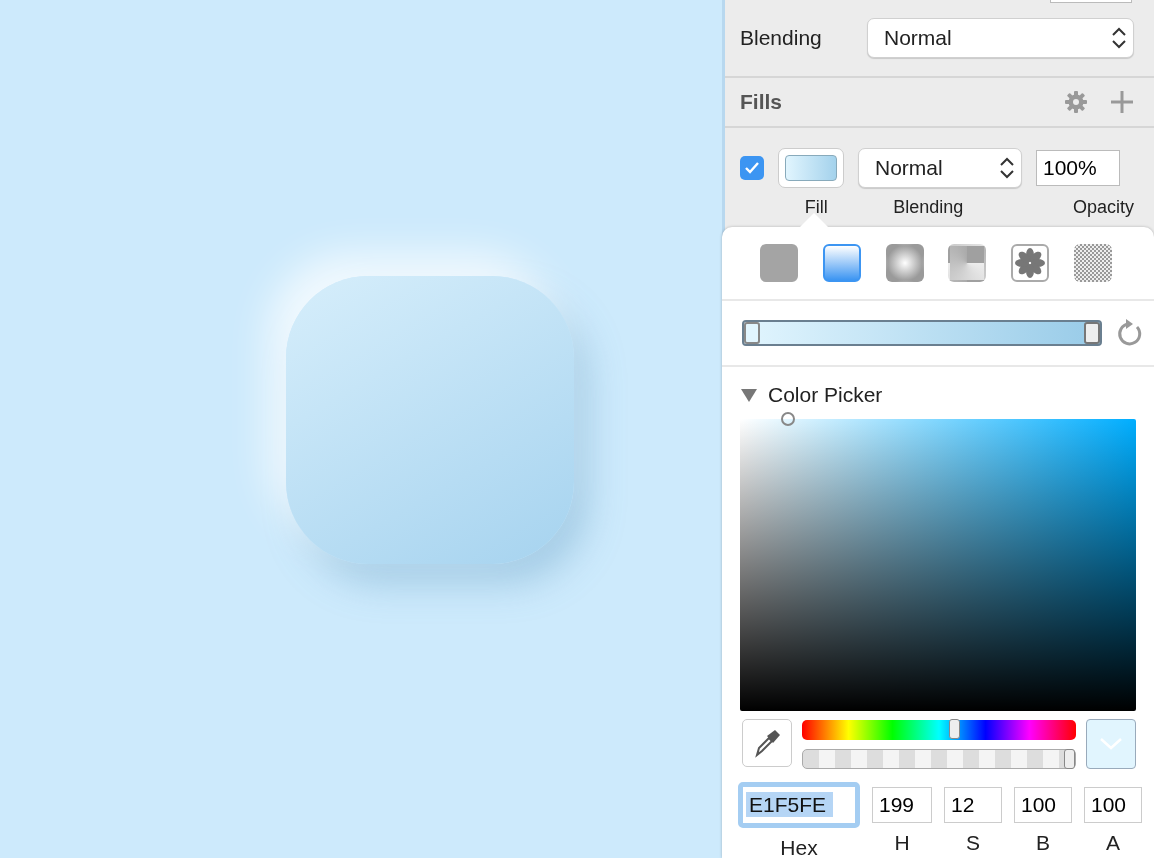  What do you see at coordinates (841, 263) in the screenshot?
I see `linear-gradient-button` at bounding box center [841, 263].